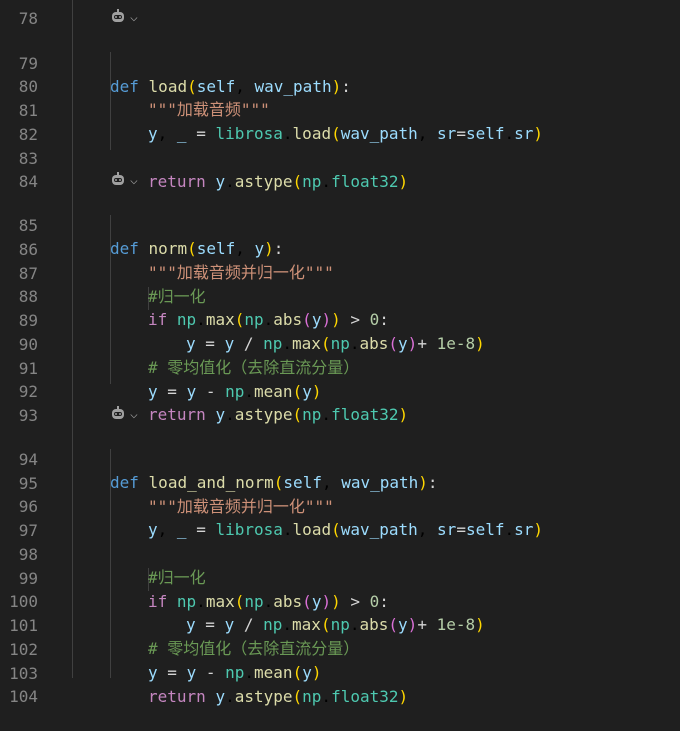  What do you see at coordinates (340, 248) in the screenshot?
I see `code-line: 86 """加载音频并归一化"""` at bounding box center [340, 248].